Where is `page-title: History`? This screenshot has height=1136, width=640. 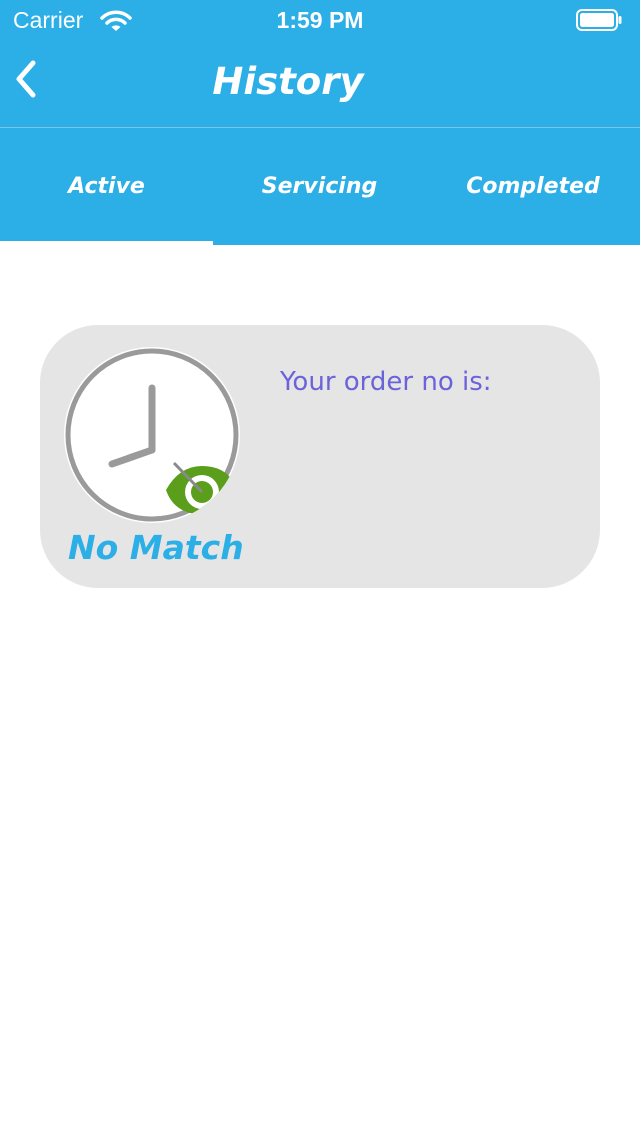 page-title: History is located at coordinates (288, 81).